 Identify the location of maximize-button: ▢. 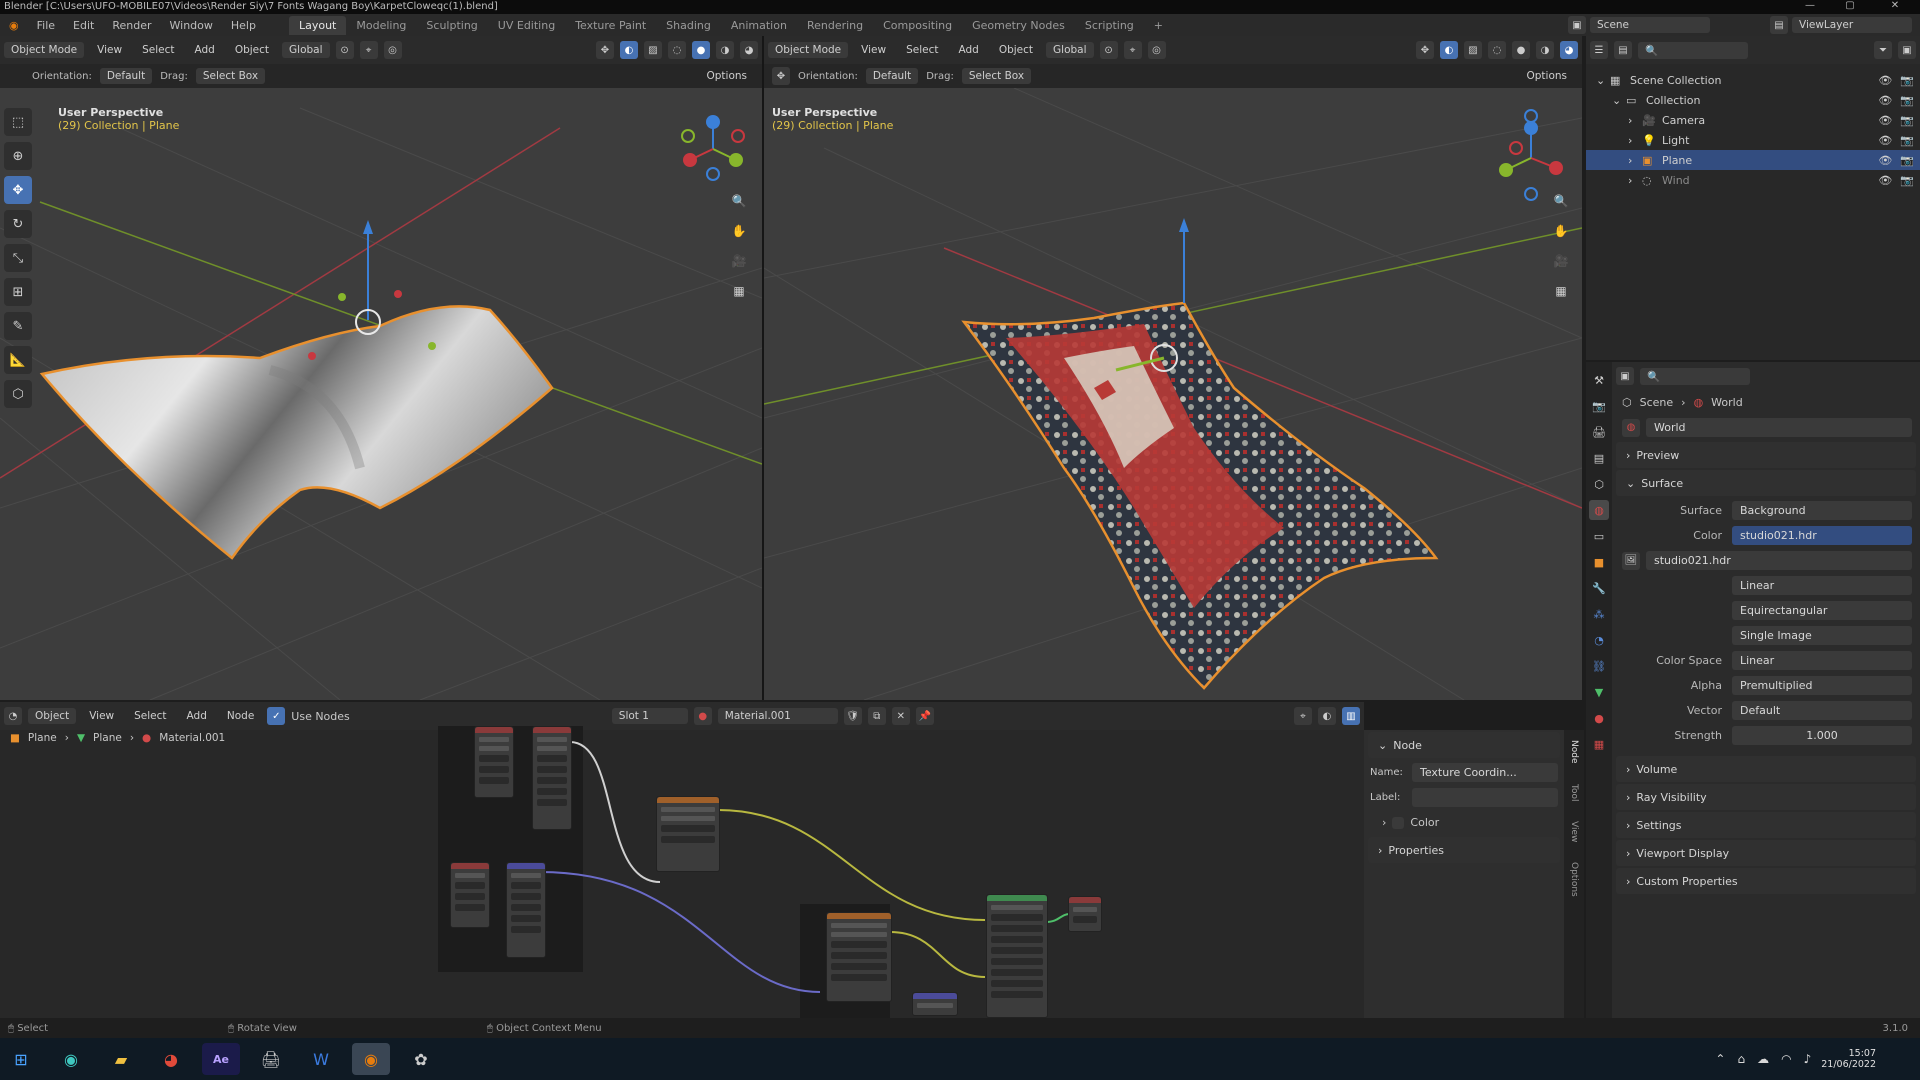
(1850, 7).